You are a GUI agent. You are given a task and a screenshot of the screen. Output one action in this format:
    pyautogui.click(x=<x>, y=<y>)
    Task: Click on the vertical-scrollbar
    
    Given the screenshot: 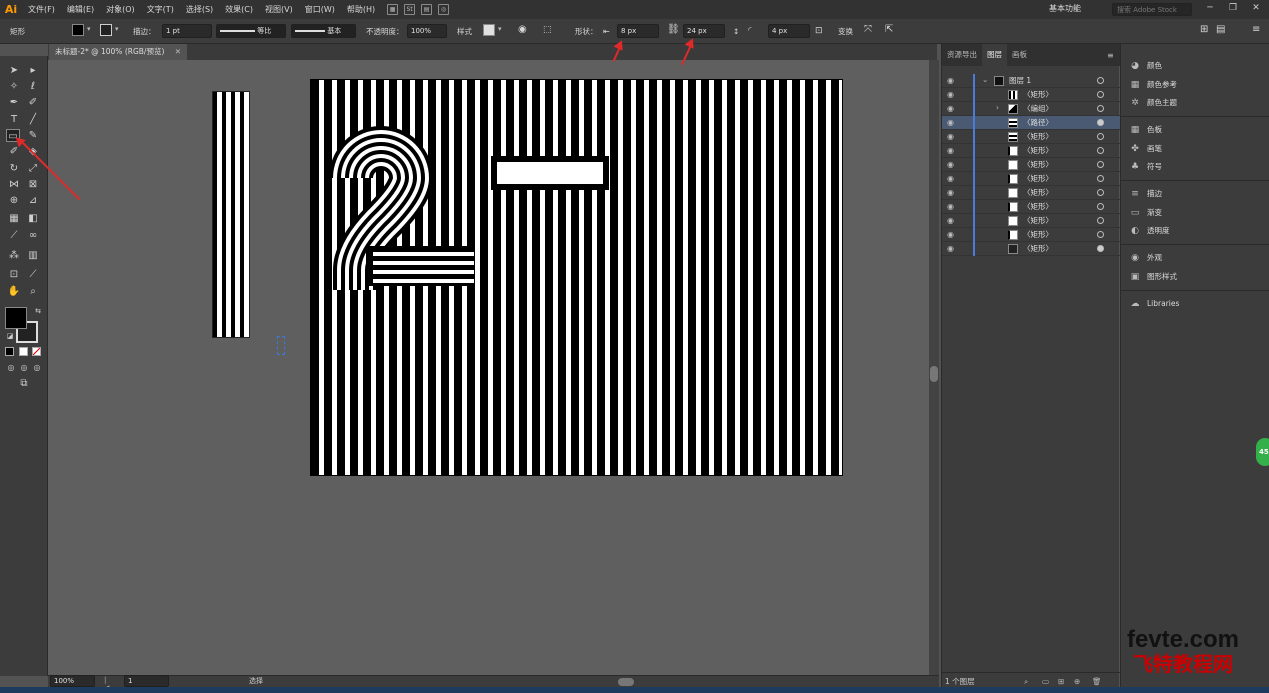 What is the action you would take?
    pyautogui.click(x=934, y=367)
    